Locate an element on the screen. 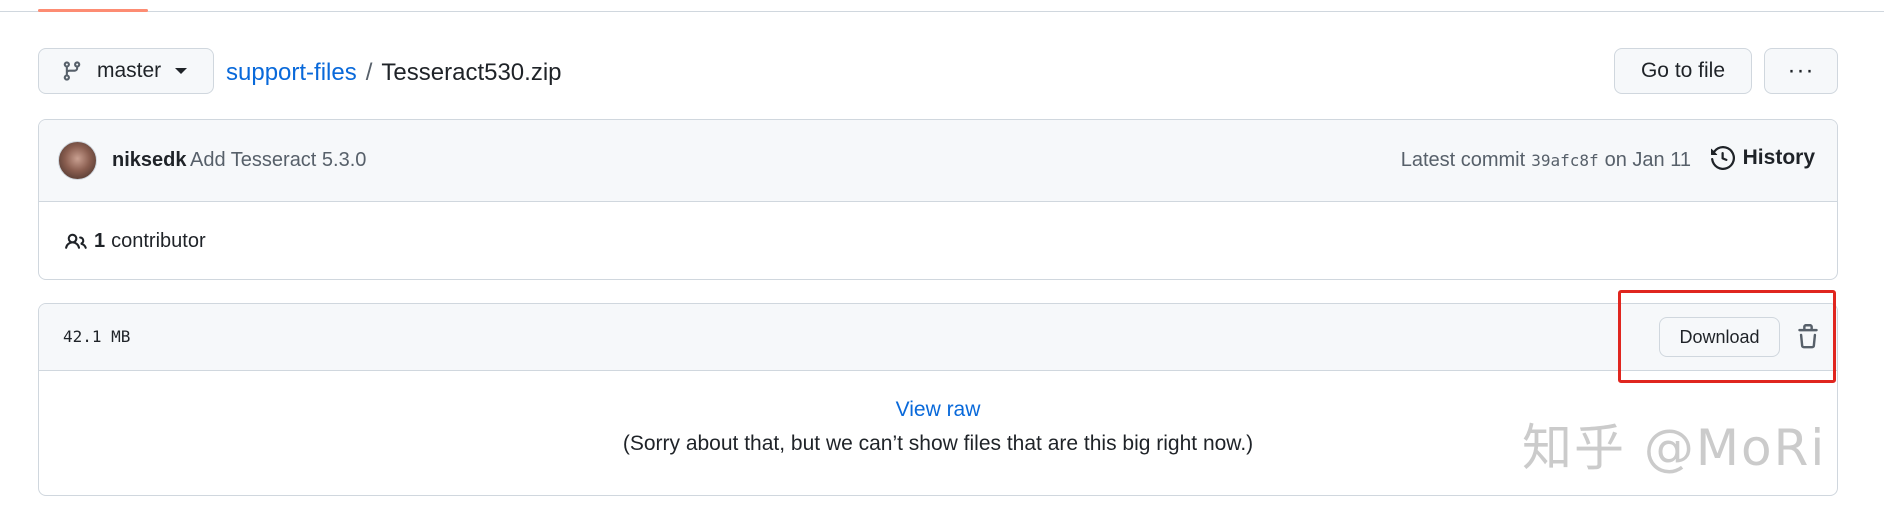 The height and width of the screenshot is (516, 1884). commit-meta: Latest commit 39afc8f on Jan 11 is located at coordinates (1546, 160).